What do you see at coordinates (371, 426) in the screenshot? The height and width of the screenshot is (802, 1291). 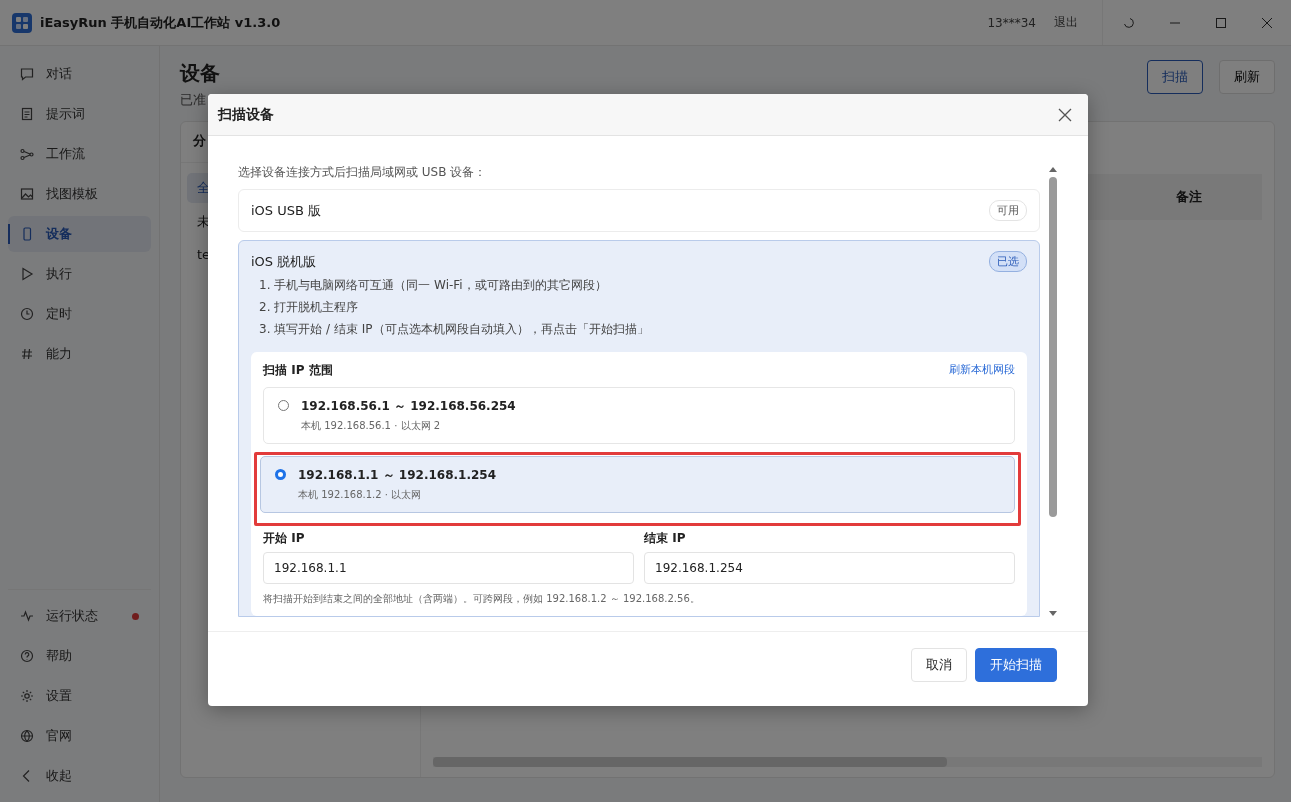 I see `range-detail: 本机 192.168.56.1 · 以太网 2` at bounding box center [371, 426].